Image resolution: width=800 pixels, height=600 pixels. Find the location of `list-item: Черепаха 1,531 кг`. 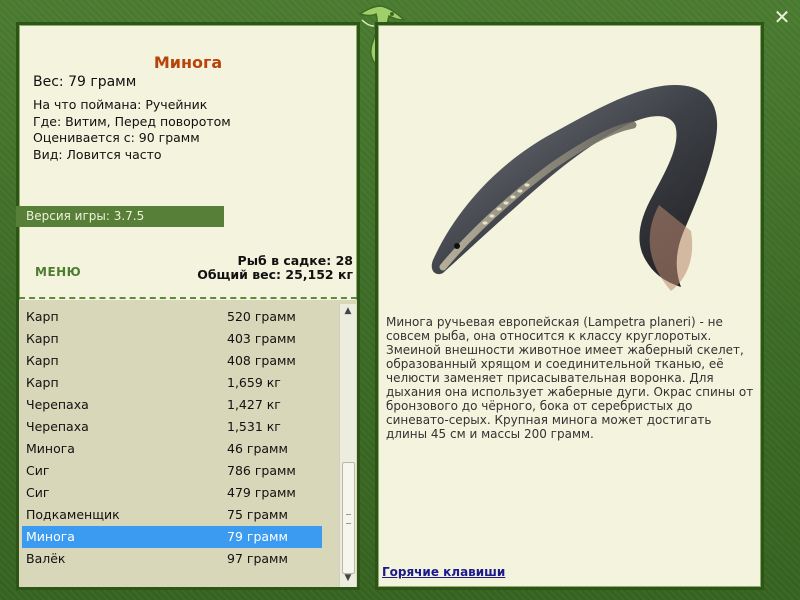

list-item: Черепаха 1,531 кг is located at coordinates (172, 427).